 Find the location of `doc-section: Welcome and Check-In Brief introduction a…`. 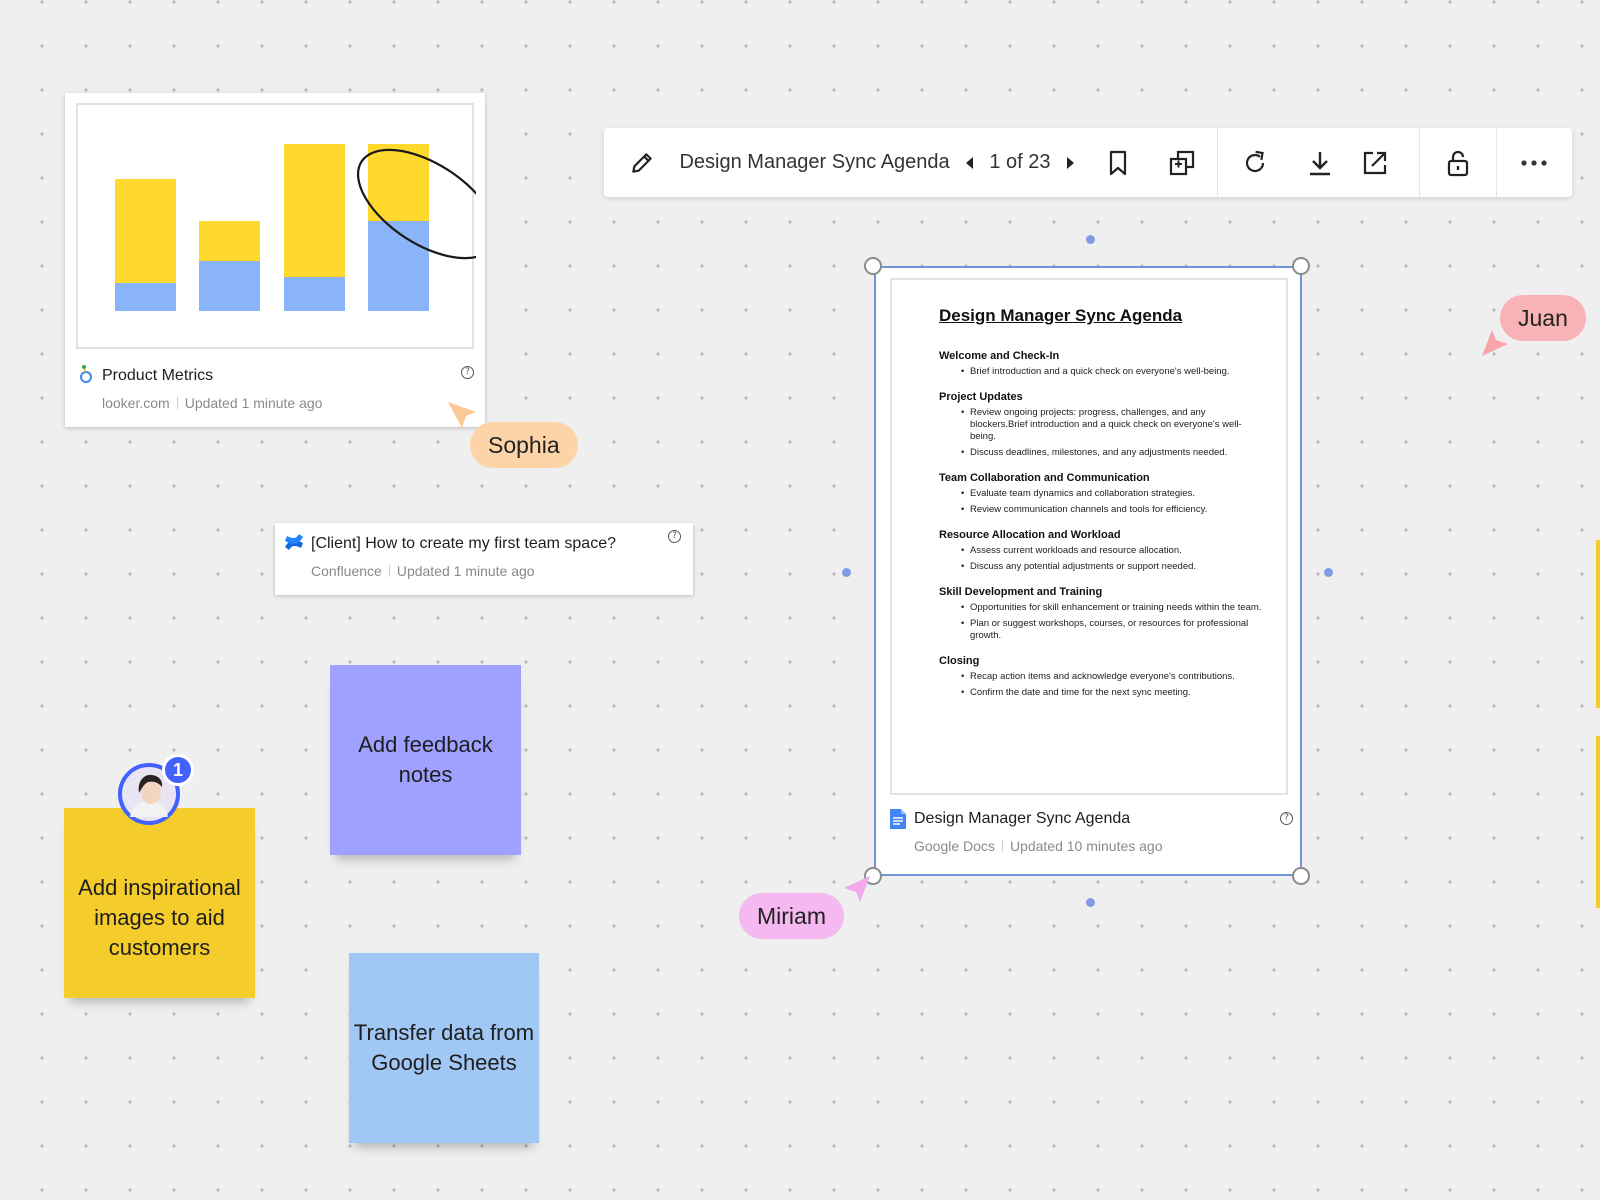

doc-section: Welcome and Check-In Brief introduction a… is located at coordinates (1100, 364).